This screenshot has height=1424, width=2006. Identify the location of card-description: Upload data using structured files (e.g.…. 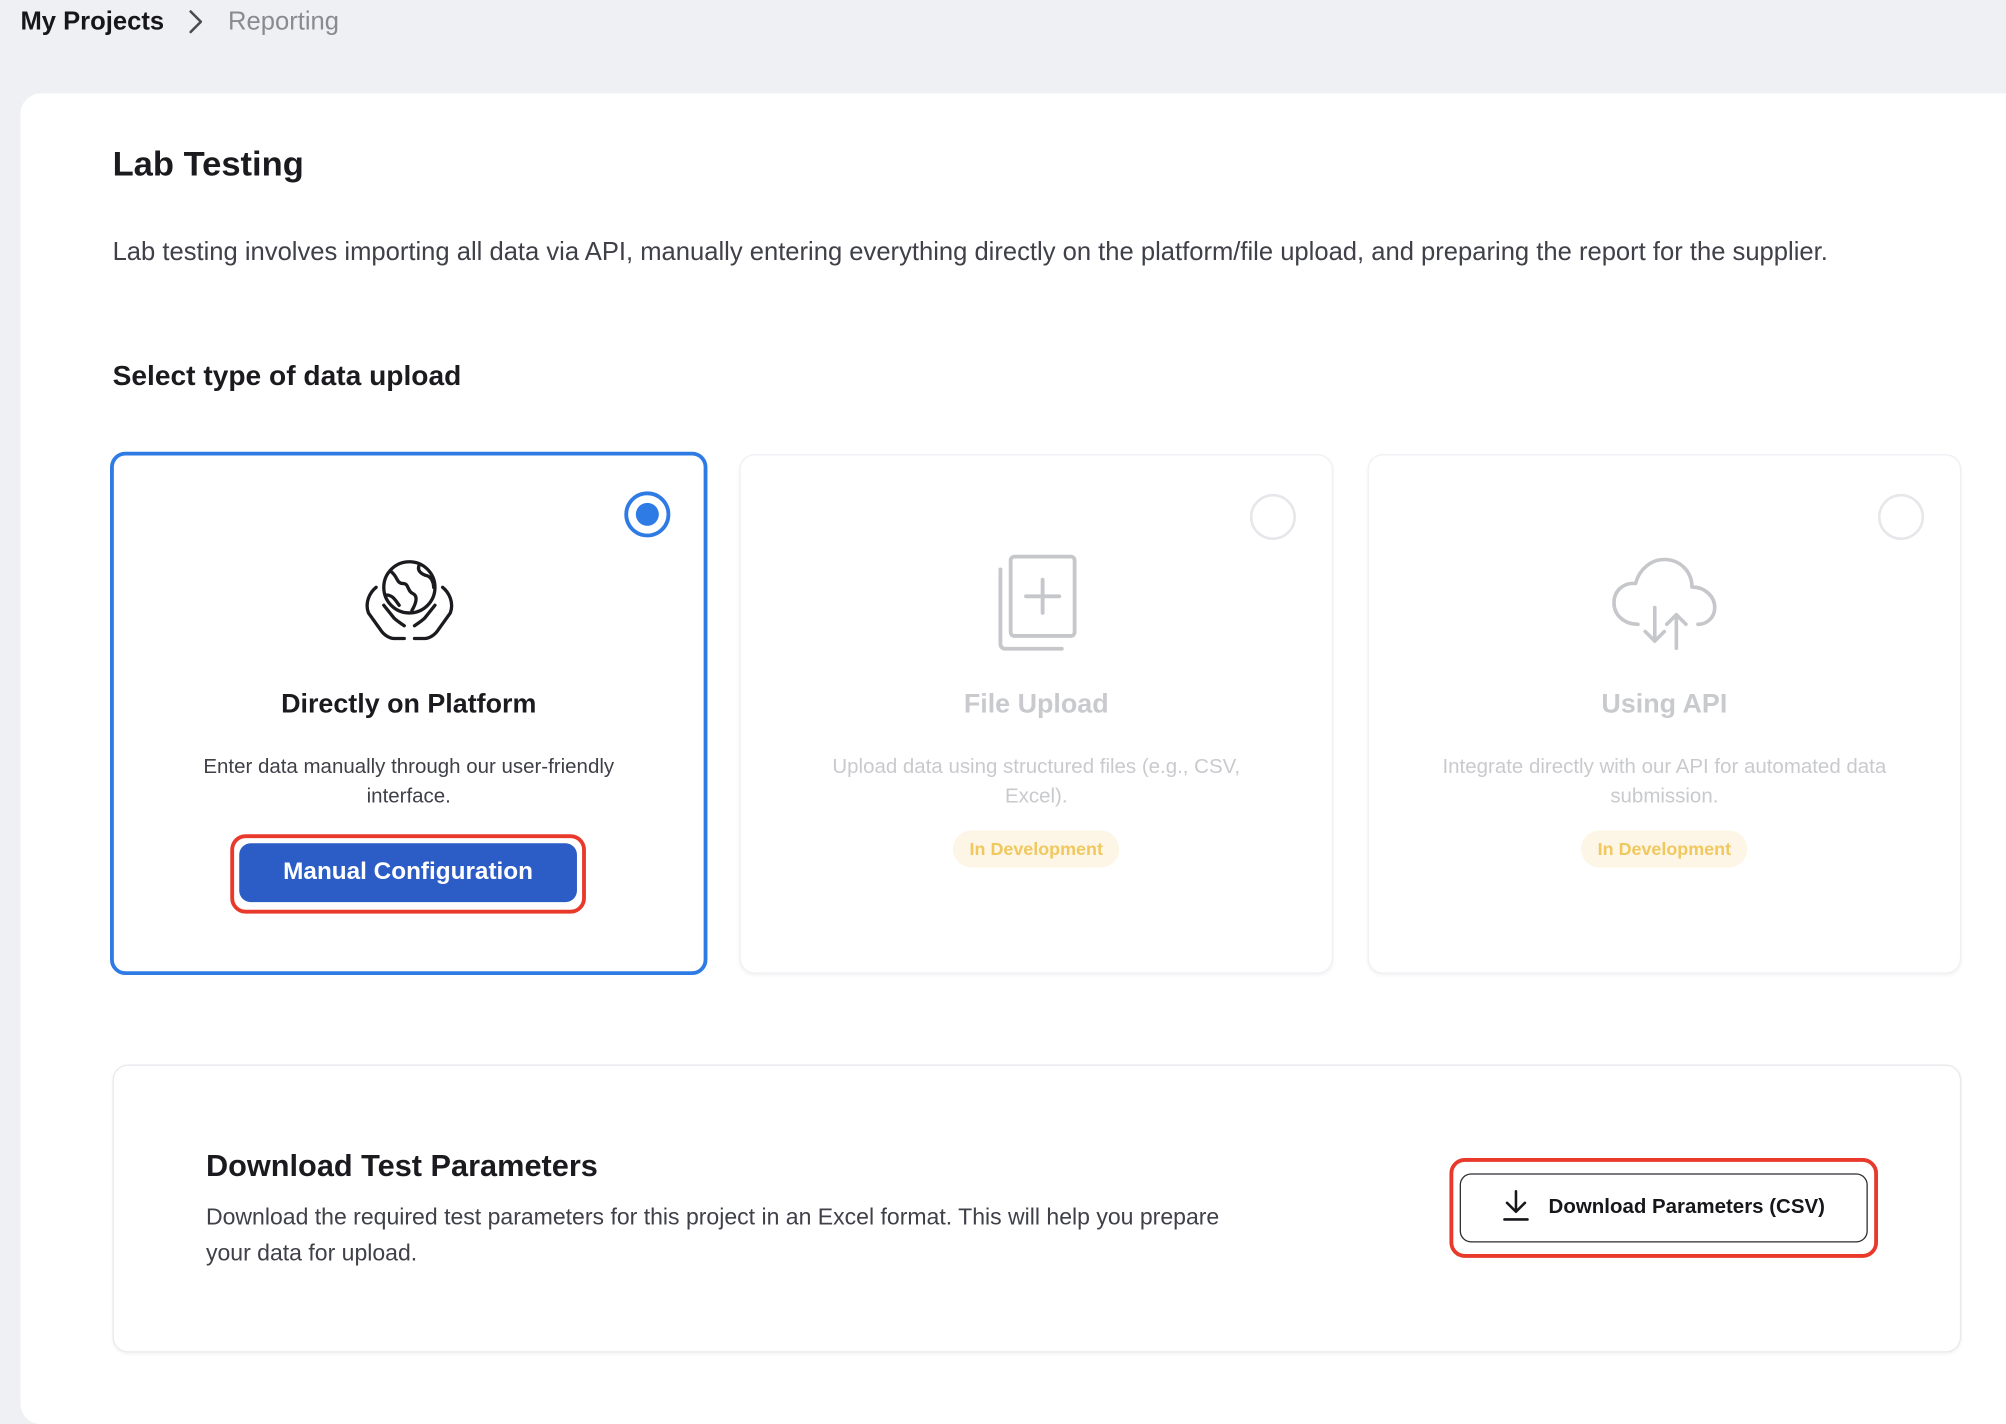
(1036, 782).